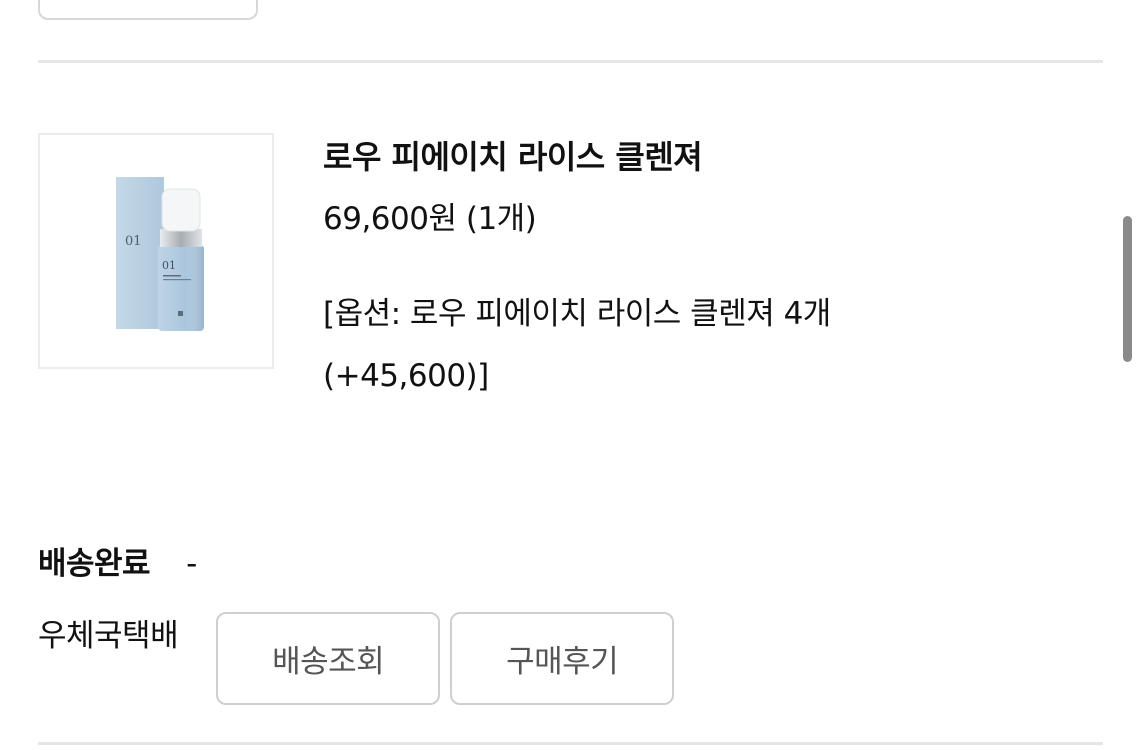  I want to click on bottle-pump, so click(181, 210).